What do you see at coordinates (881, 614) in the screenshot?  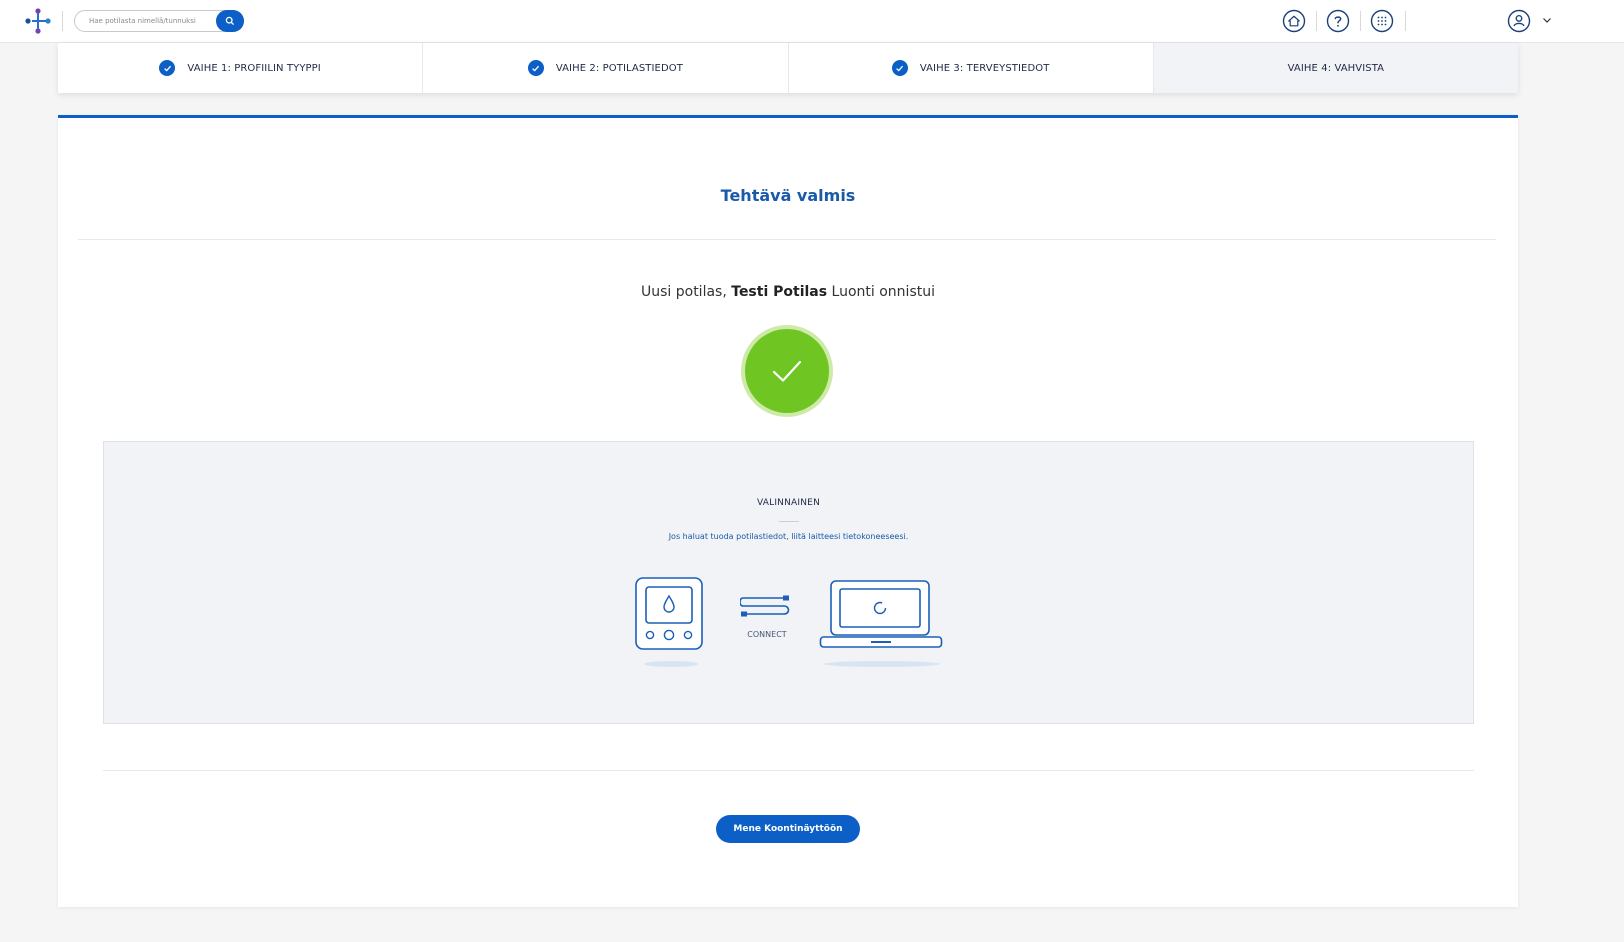 I see `laptop-icon` at bounding box center [881, 614].